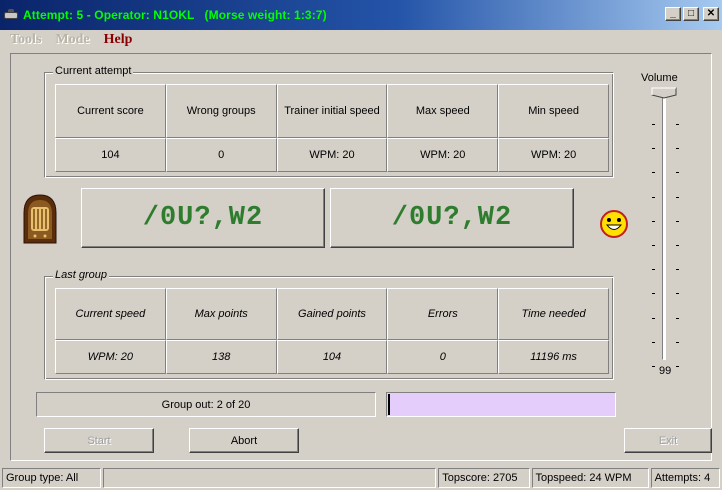  What do you see at coordinates (332, 111) in the screenshot?
I see `header-trainer-initial-speed: Trainer initial speed` at bounding box center [332, 111].